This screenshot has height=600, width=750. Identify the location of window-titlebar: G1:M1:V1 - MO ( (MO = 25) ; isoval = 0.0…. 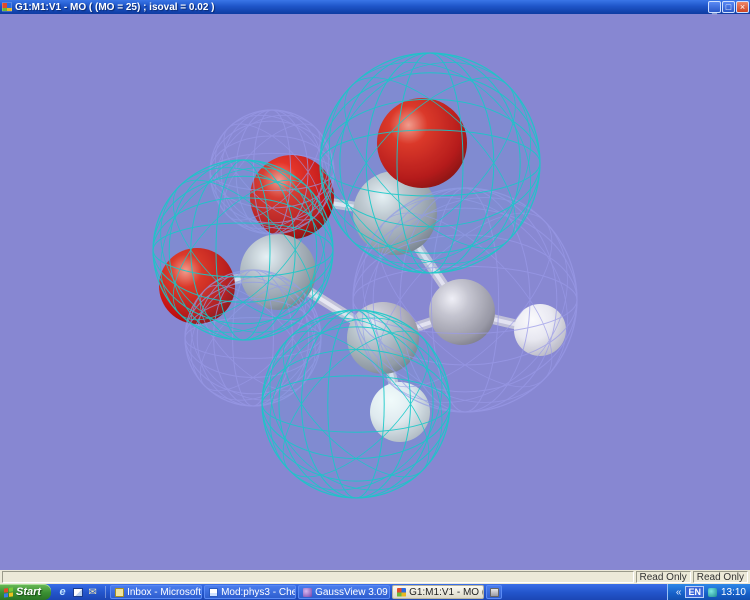
(375, 7).